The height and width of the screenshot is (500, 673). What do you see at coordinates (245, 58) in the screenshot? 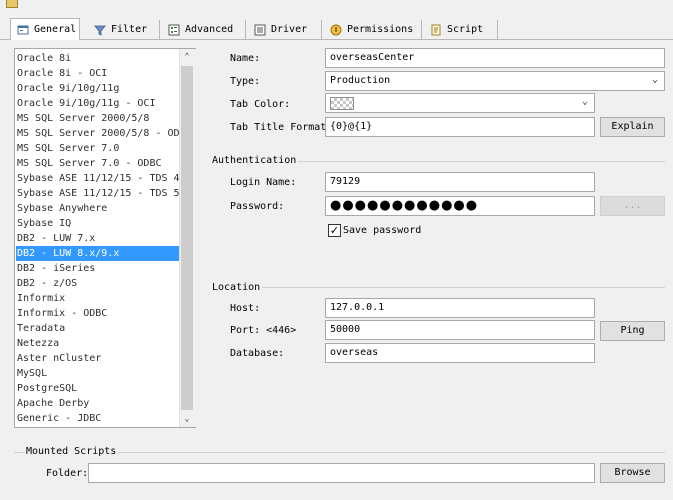
I see `name-label: Name:` at bounding box center [245, 58].